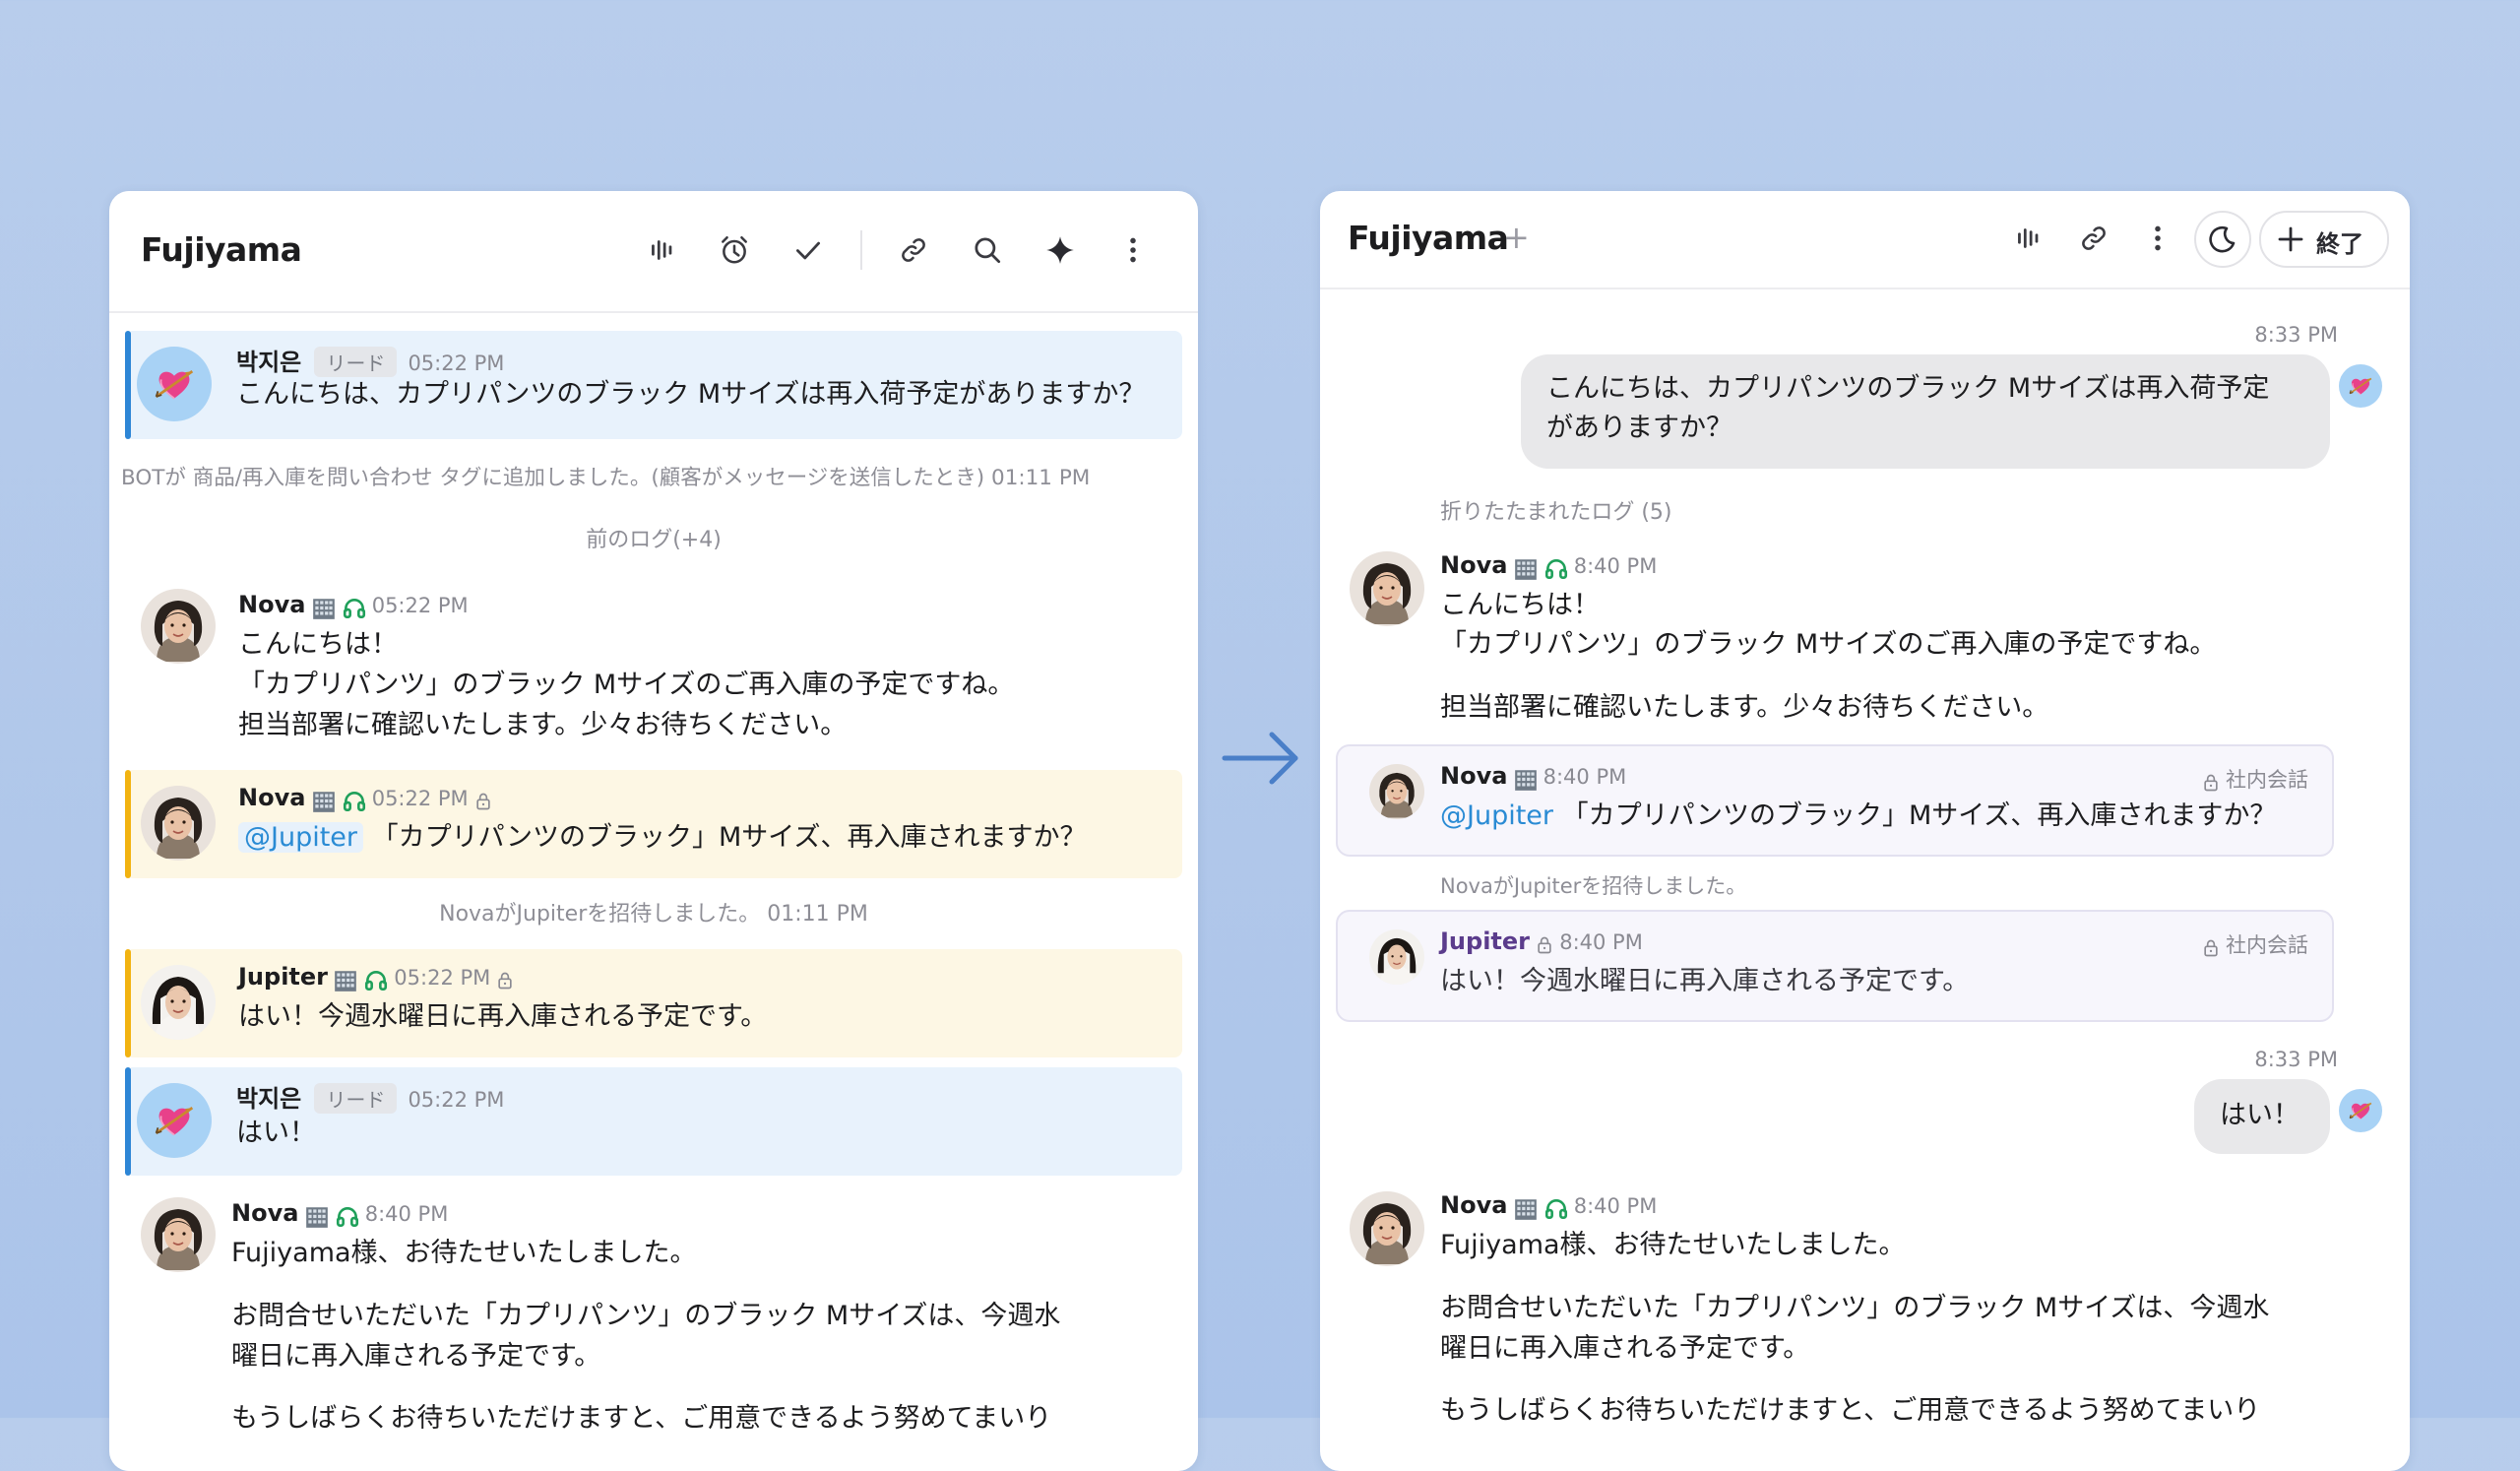  I want to click on message-line: 「カプリパンツ」のブラック Mサイズのご再入庫の予定ですね。, so click(1828, 644).